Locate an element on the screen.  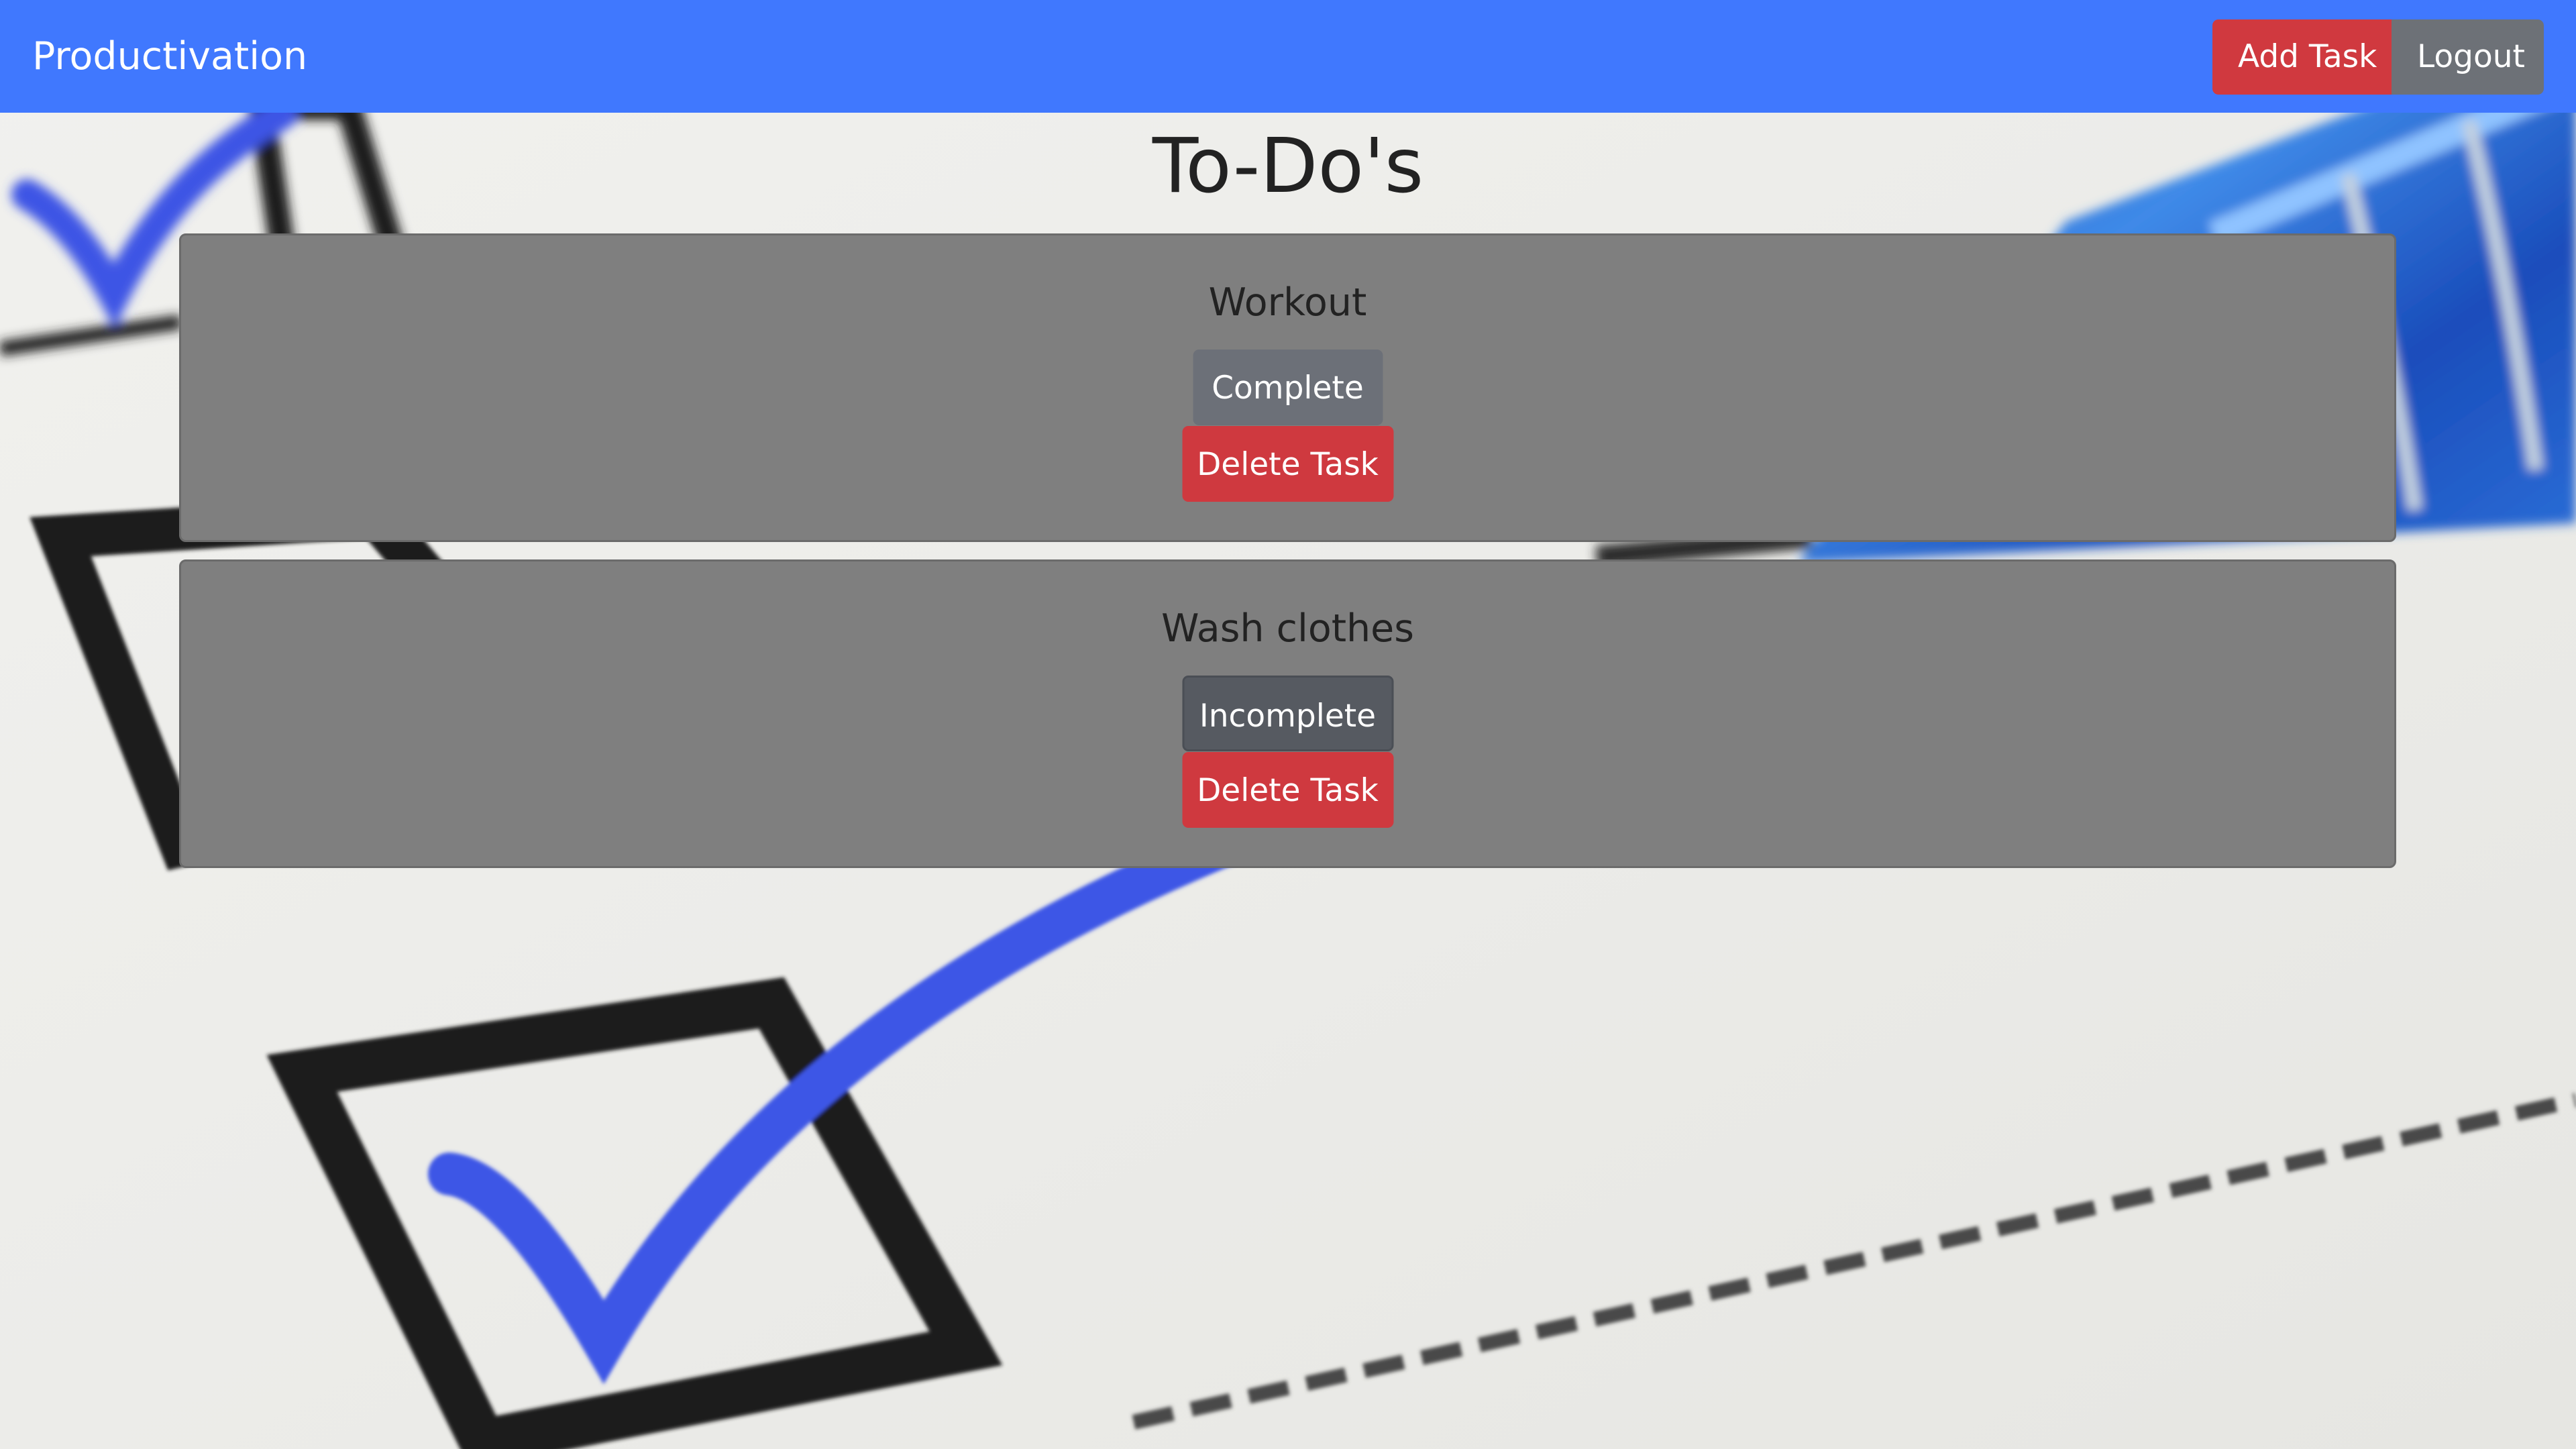
navbar: Productivation Add Task Logout is located at coordinates (1288, 56).